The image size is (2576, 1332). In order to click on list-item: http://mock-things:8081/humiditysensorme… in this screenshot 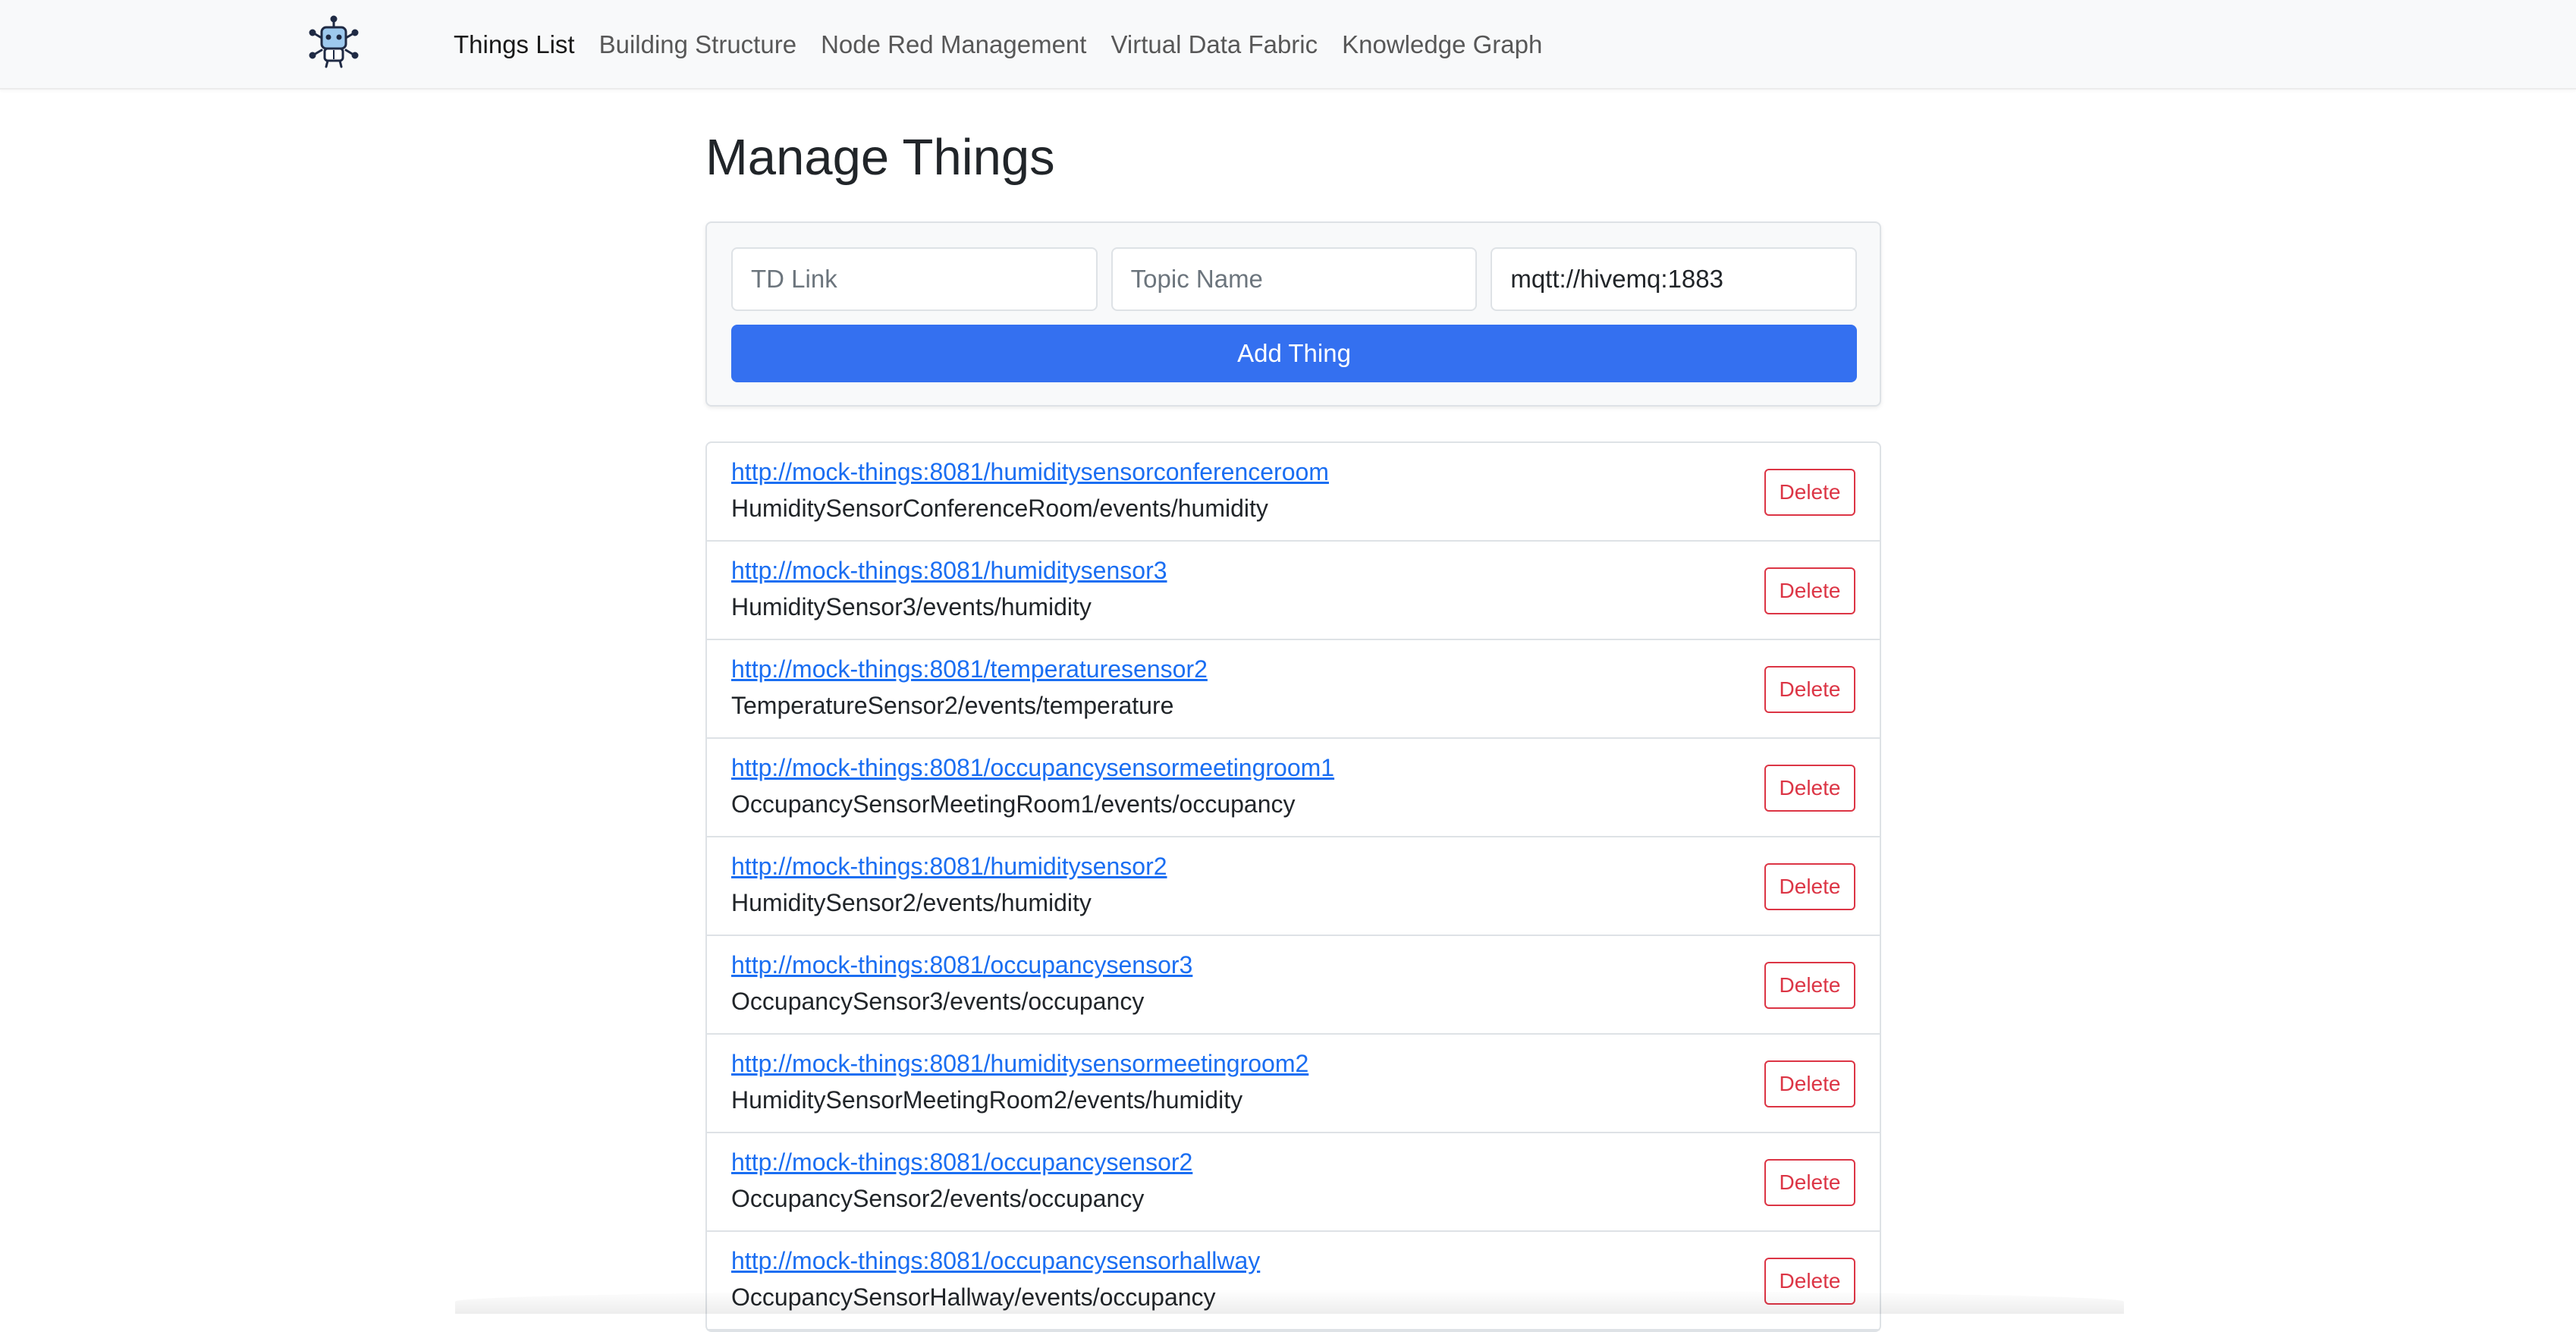, I will do `click(1293, 1084)`.